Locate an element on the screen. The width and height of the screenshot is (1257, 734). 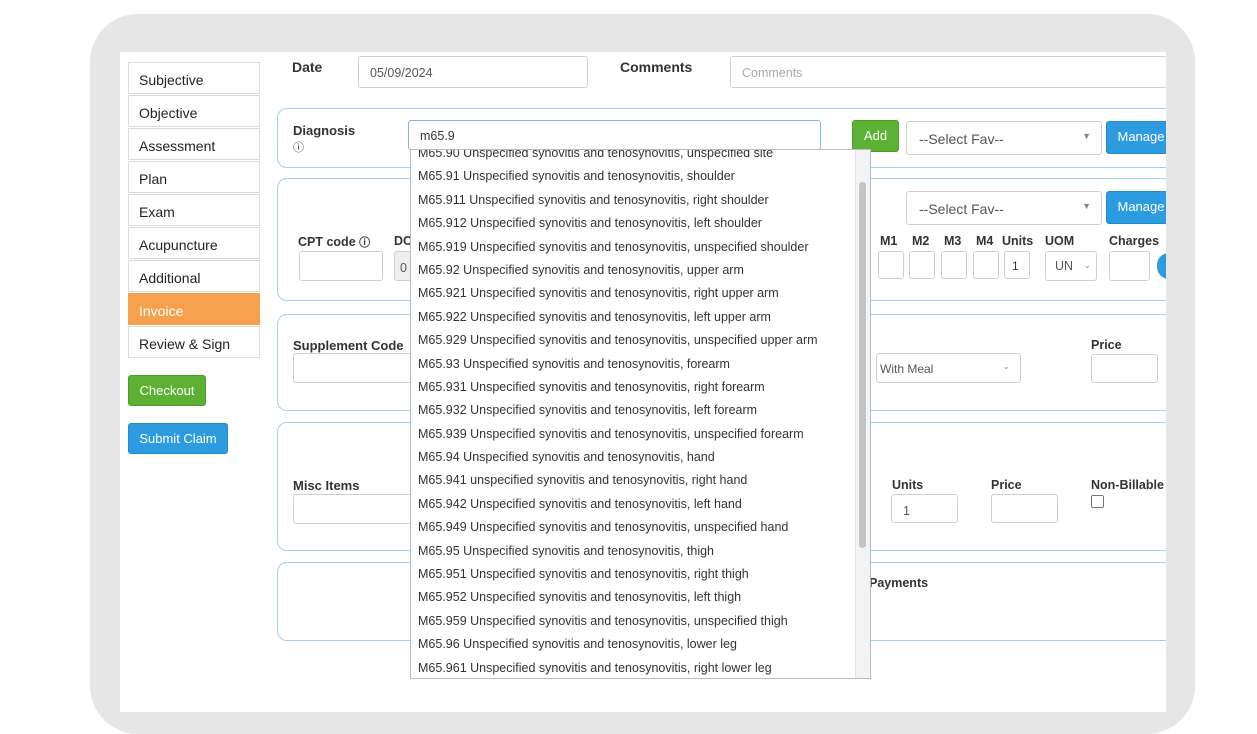
submit-claim-button: Submit Claim is located at coordinates (178, 438).